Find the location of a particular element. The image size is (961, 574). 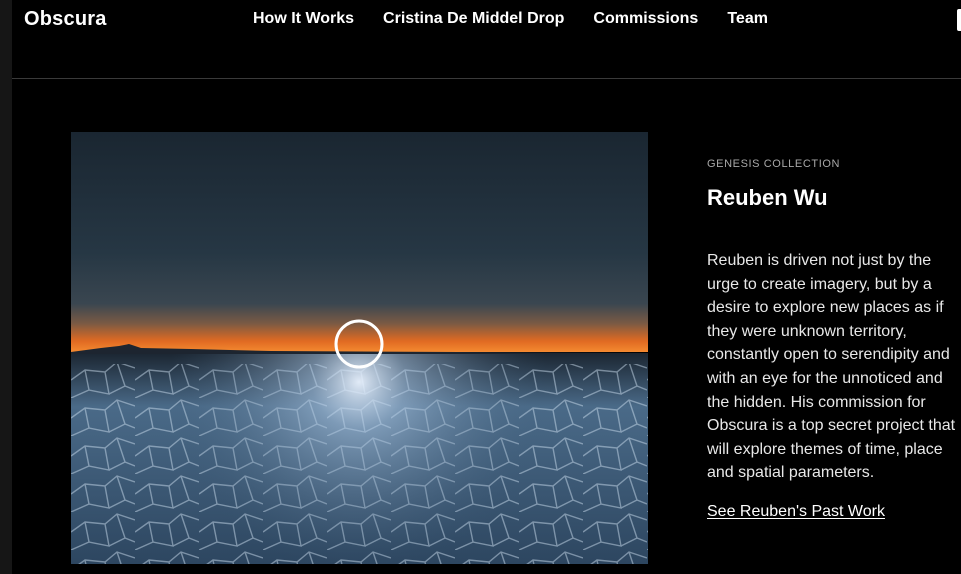

nav-cristina-de-middel-drop: Cristina De Middel Drop is located at coordinates (473, 19).